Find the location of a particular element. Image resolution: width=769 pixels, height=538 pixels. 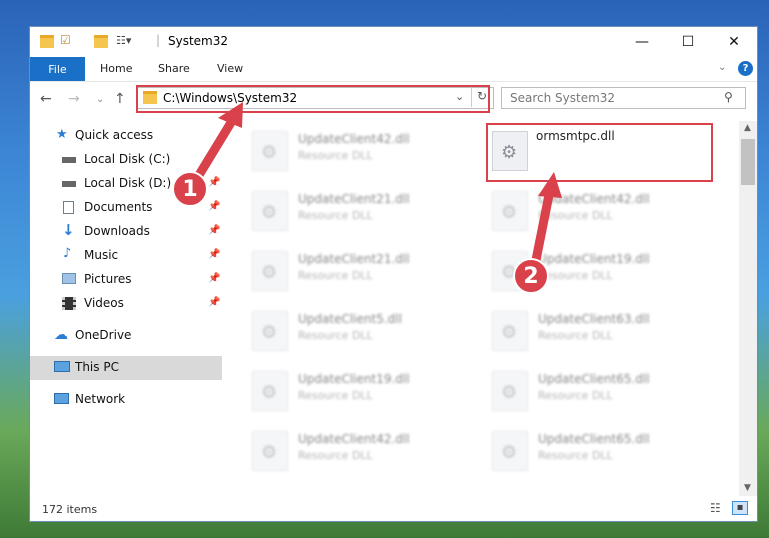

arrow-2-head is located at coordinates (550, 185).